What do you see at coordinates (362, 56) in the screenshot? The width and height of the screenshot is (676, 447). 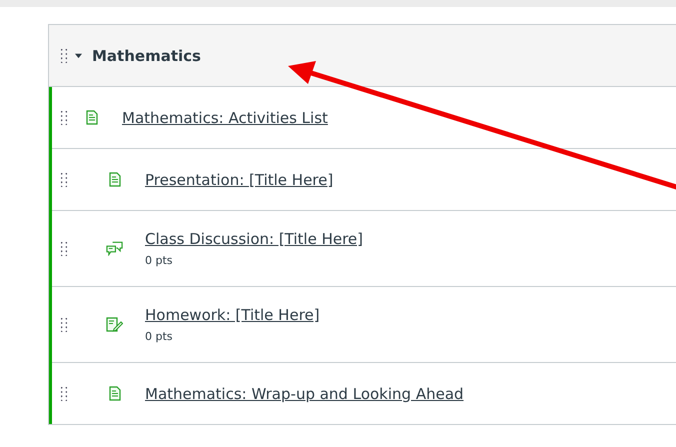 I see `module-header: Mathematics` at bounding box center [362, 56].